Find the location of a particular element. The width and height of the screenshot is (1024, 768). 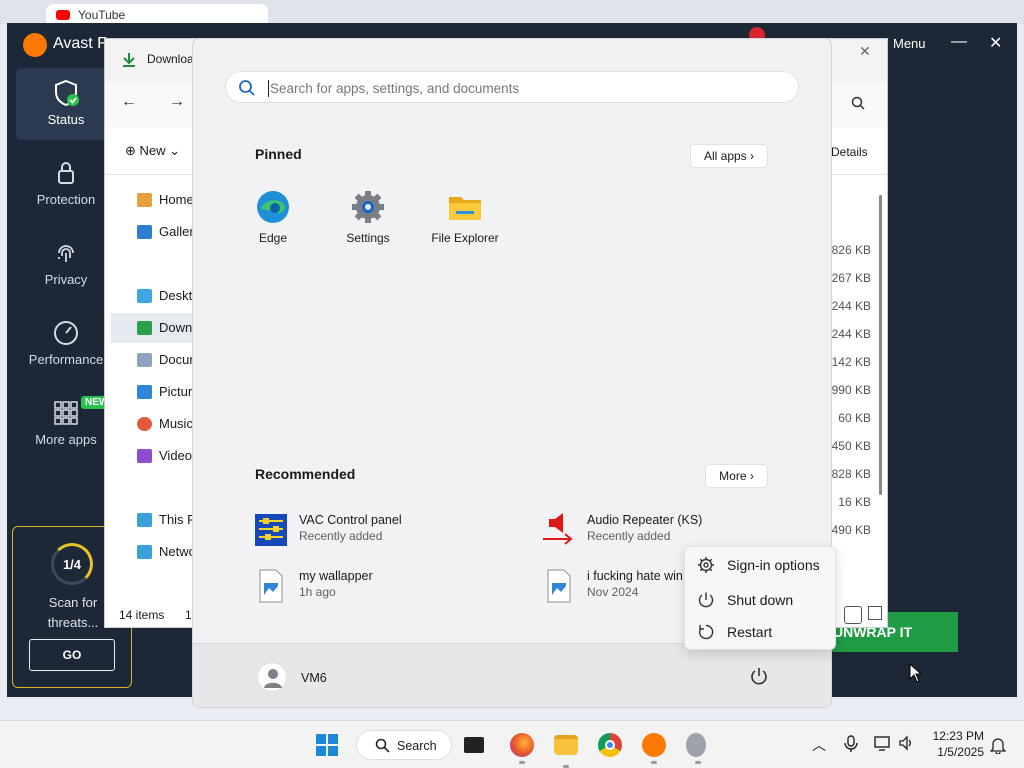

chrome-center is located at coordinates (610, 745).